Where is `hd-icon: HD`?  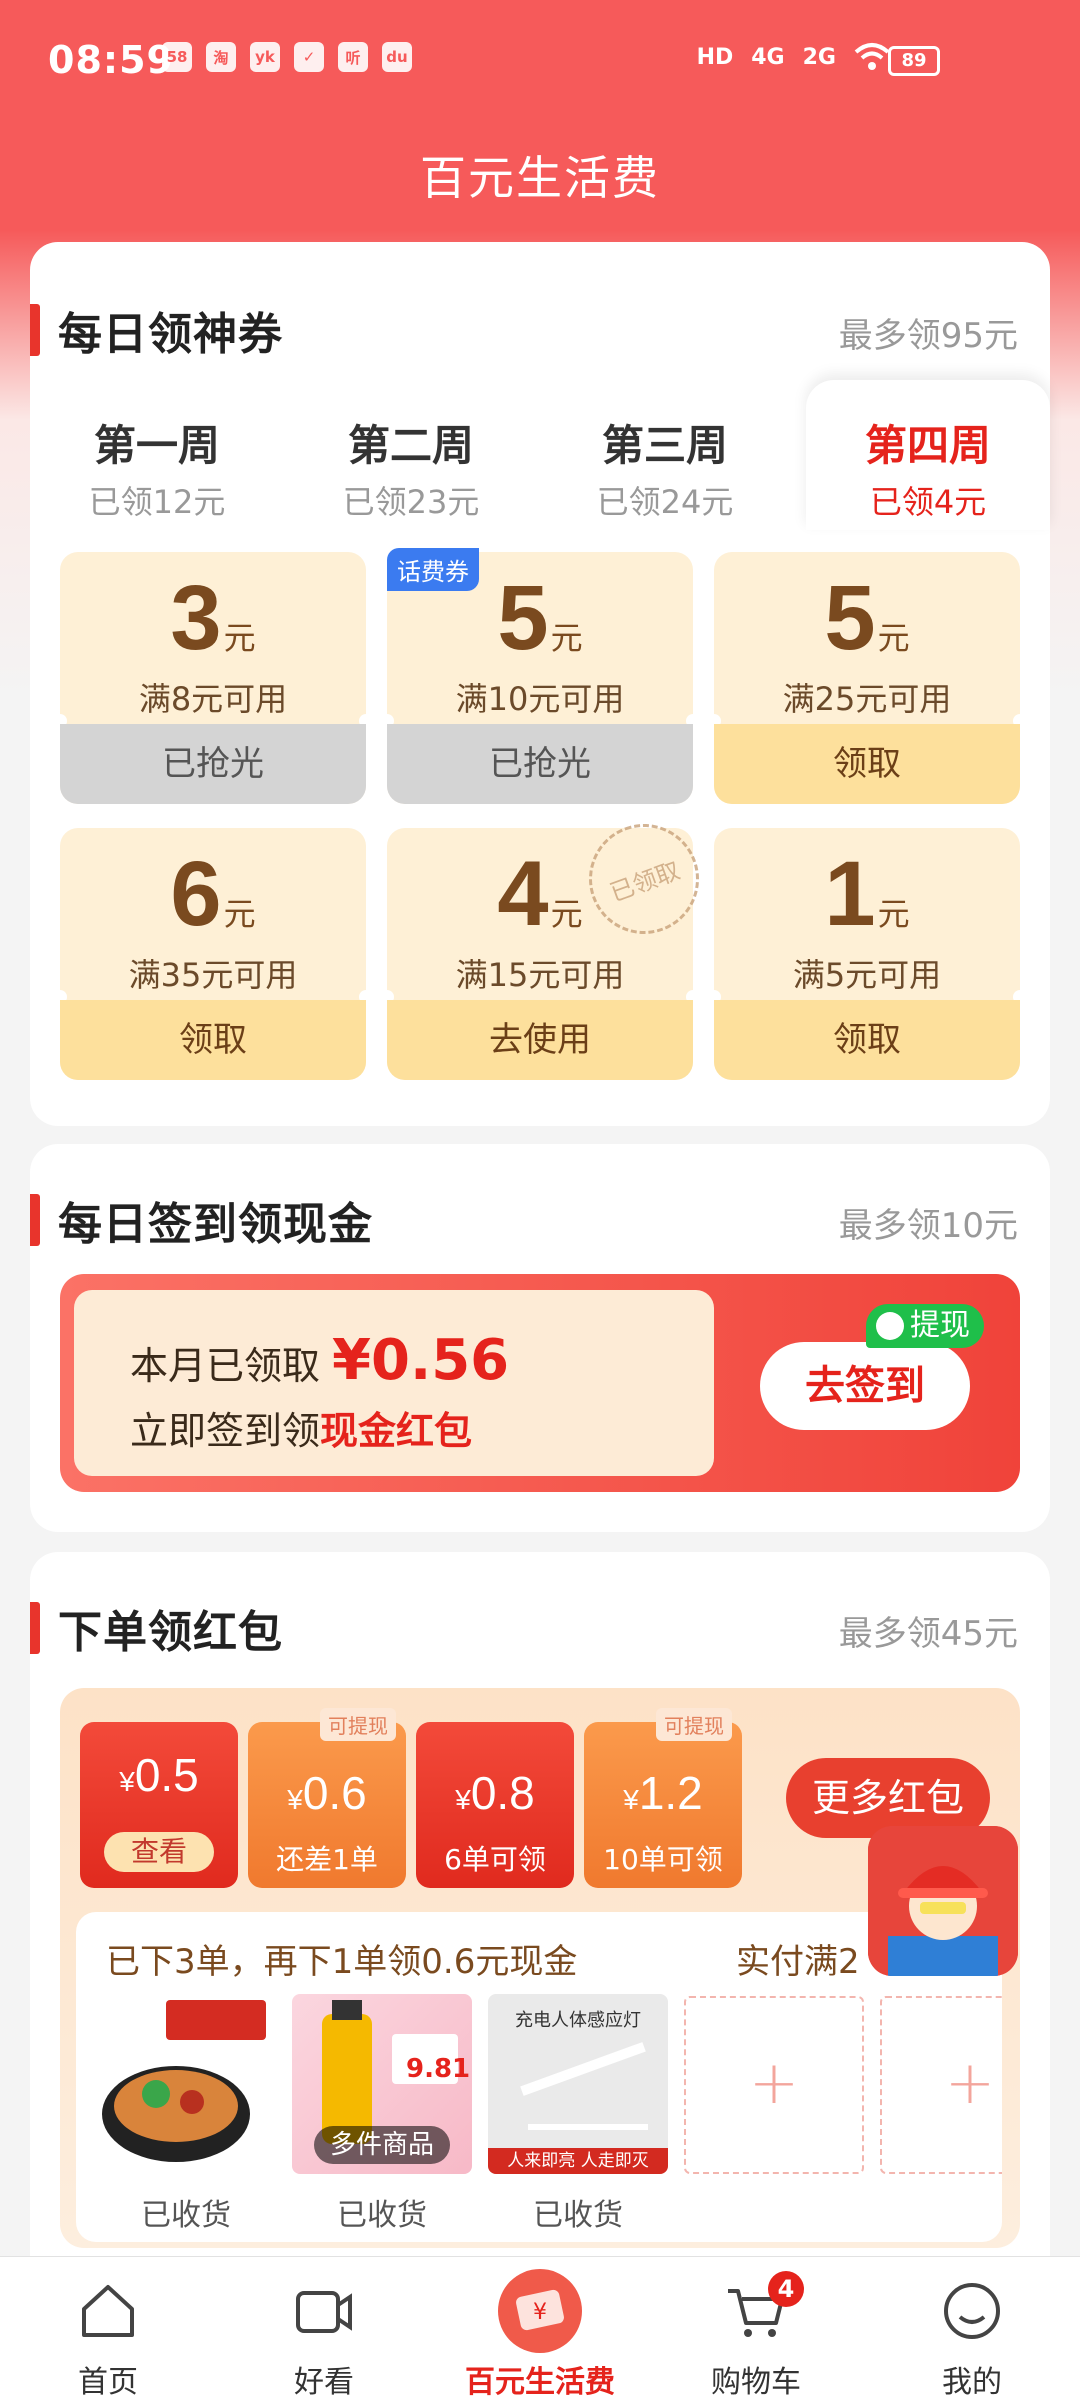
hd-icon: HD is located at coordinates (715, 57).